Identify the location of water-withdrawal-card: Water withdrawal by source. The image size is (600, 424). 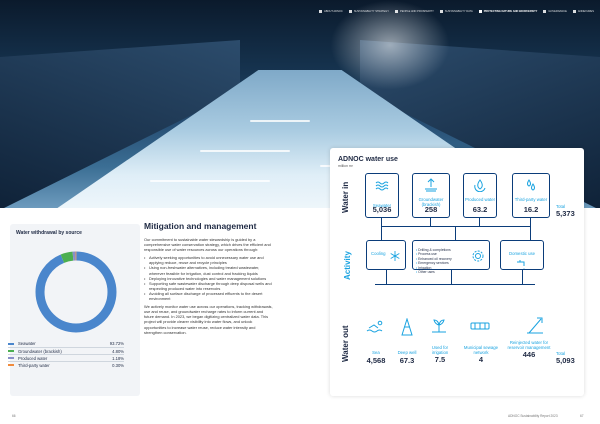
(75, 310).